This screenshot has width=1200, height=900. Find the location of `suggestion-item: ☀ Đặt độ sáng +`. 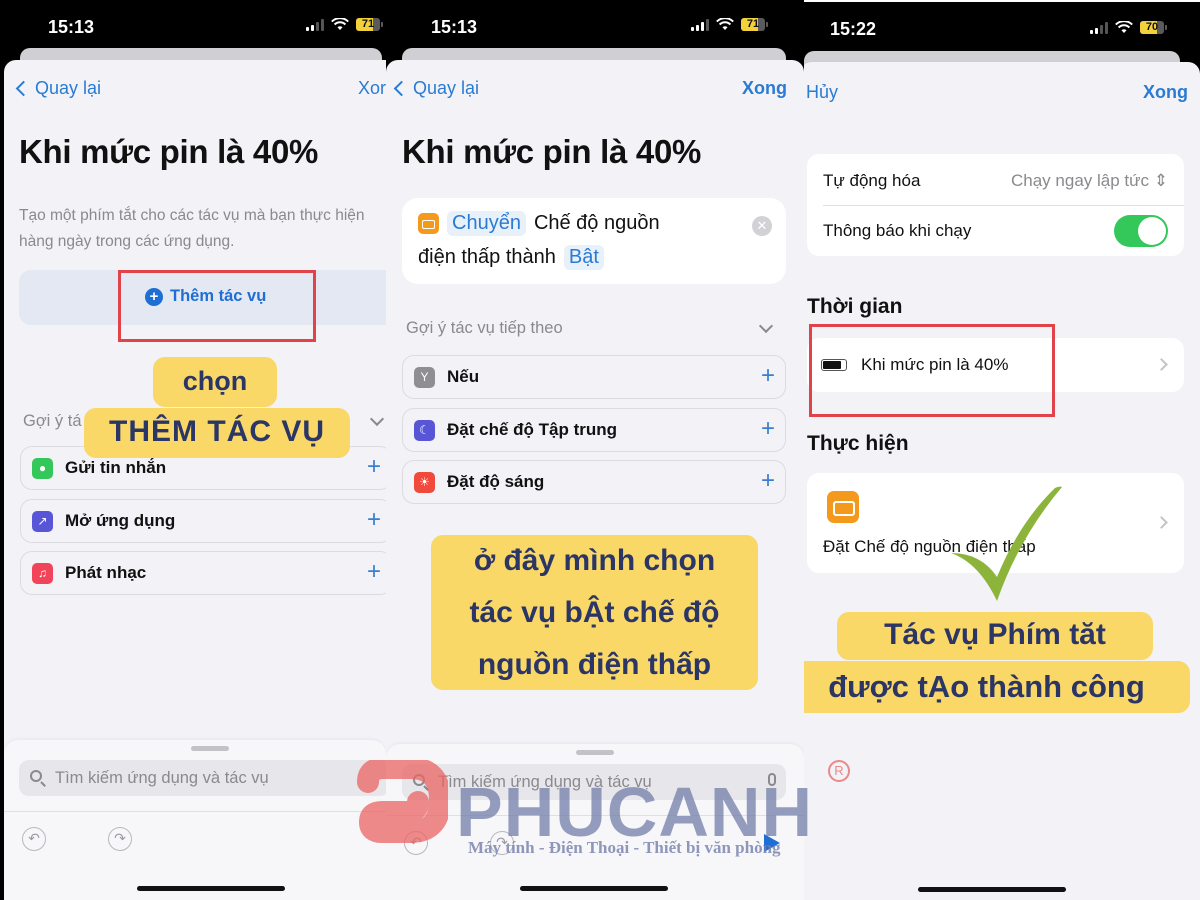

suggestion-item: ☀ Đặt độ sáng + is located at coordinates (594, 482).